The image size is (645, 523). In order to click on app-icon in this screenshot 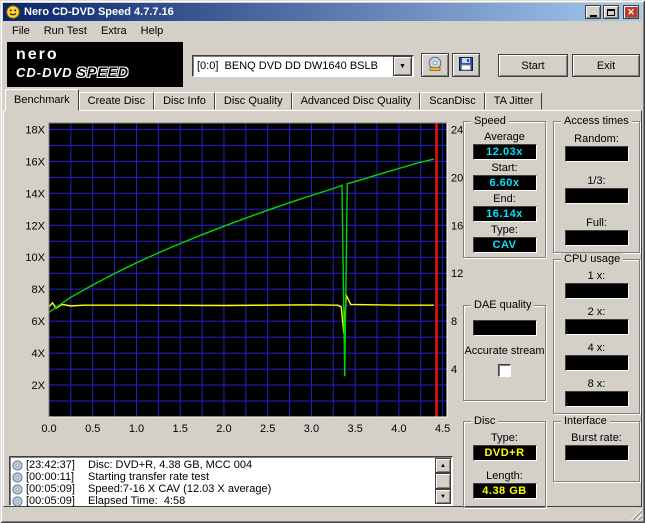, I will do `click(13, 12)`.